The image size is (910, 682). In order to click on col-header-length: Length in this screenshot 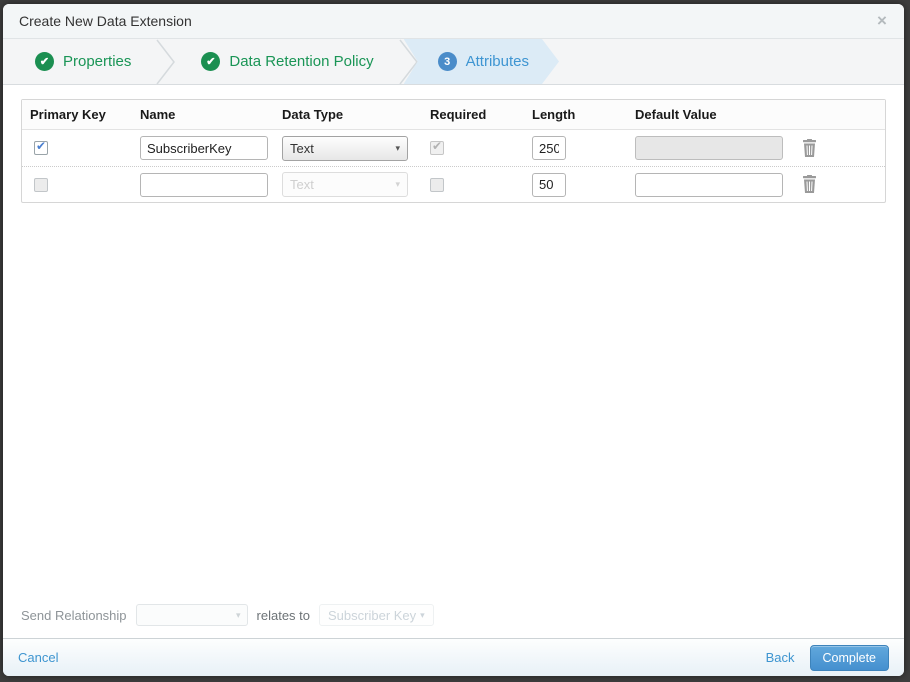, I will do `click(554, 114)`.